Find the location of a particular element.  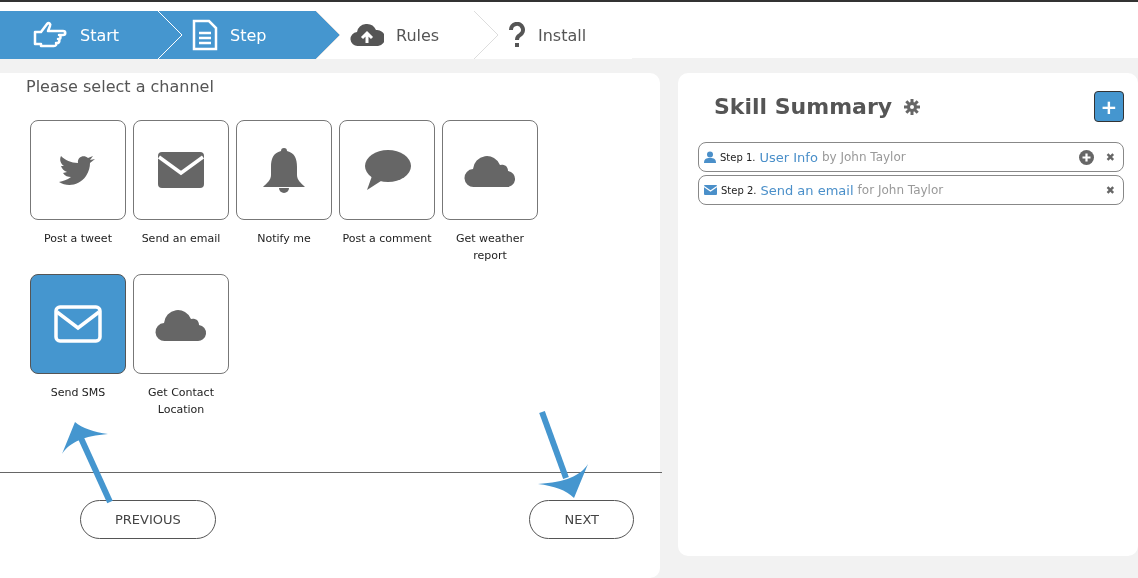

step-label: Step is located at coordinates (248, 35).